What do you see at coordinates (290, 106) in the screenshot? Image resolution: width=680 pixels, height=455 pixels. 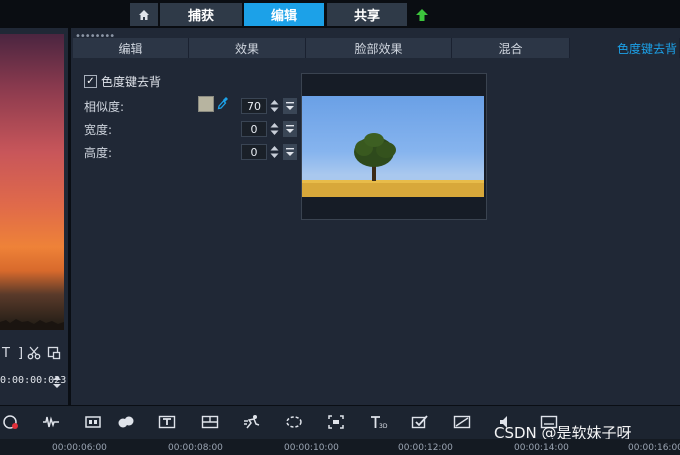 I see `similarity-slider-dropdown` at bounding box center [290, 106].